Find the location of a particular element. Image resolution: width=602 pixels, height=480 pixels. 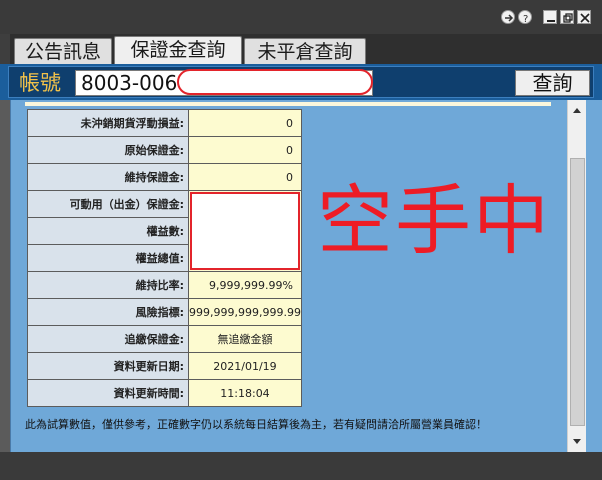

row-value: 999,999,999,999.99 is located at coordinates (245, 312).